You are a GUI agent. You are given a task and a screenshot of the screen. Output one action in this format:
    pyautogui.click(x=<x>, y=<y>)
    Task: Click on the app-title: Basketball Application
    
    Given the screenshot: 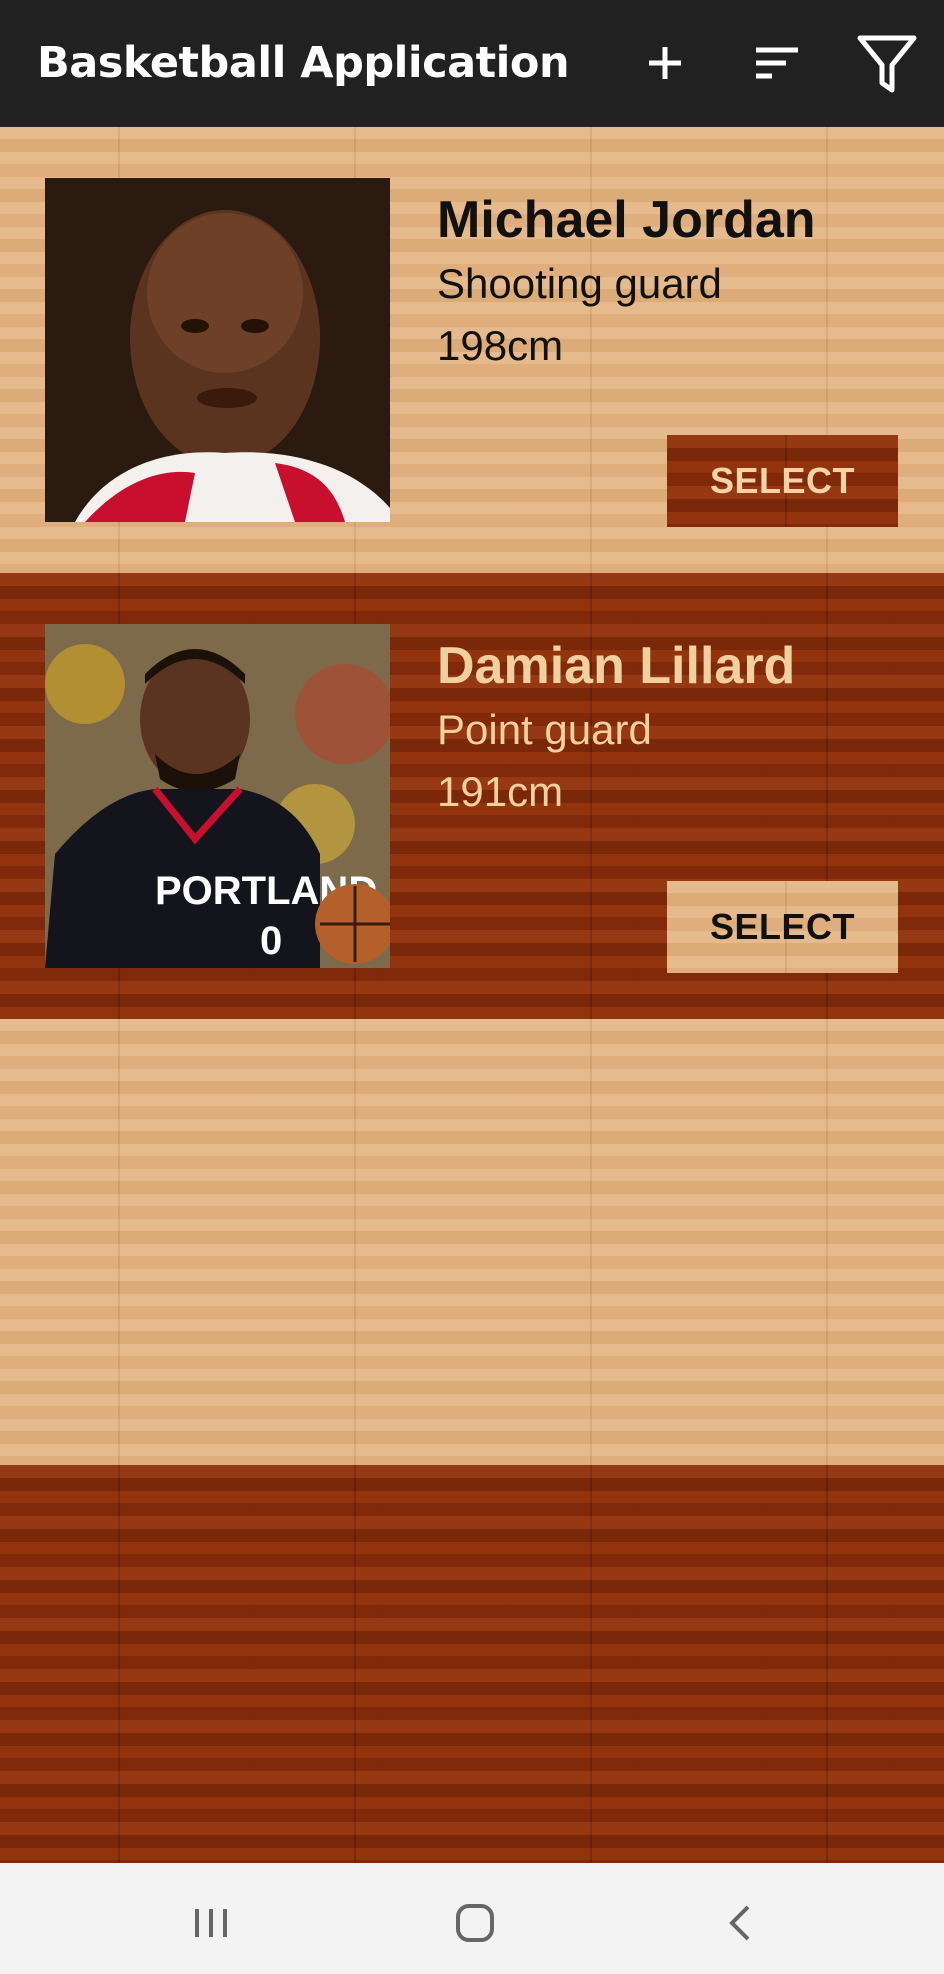 What is the action you would take?
    pyautogui.click(x=303, y=63)
    